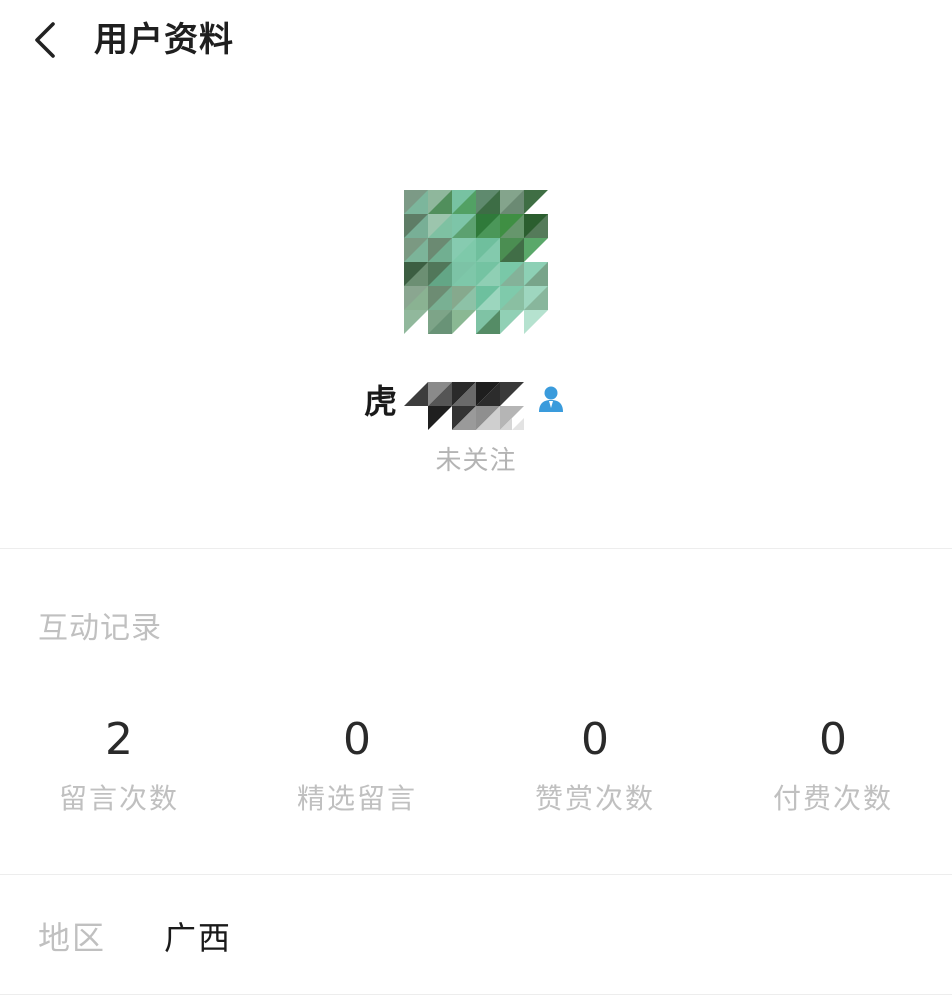 The width and height of the screenshot is (952, 1000). Describe the element at coordinates (595, 772) in the screenshot. I see `stat-tips: 0 赞赏次数` at that location.